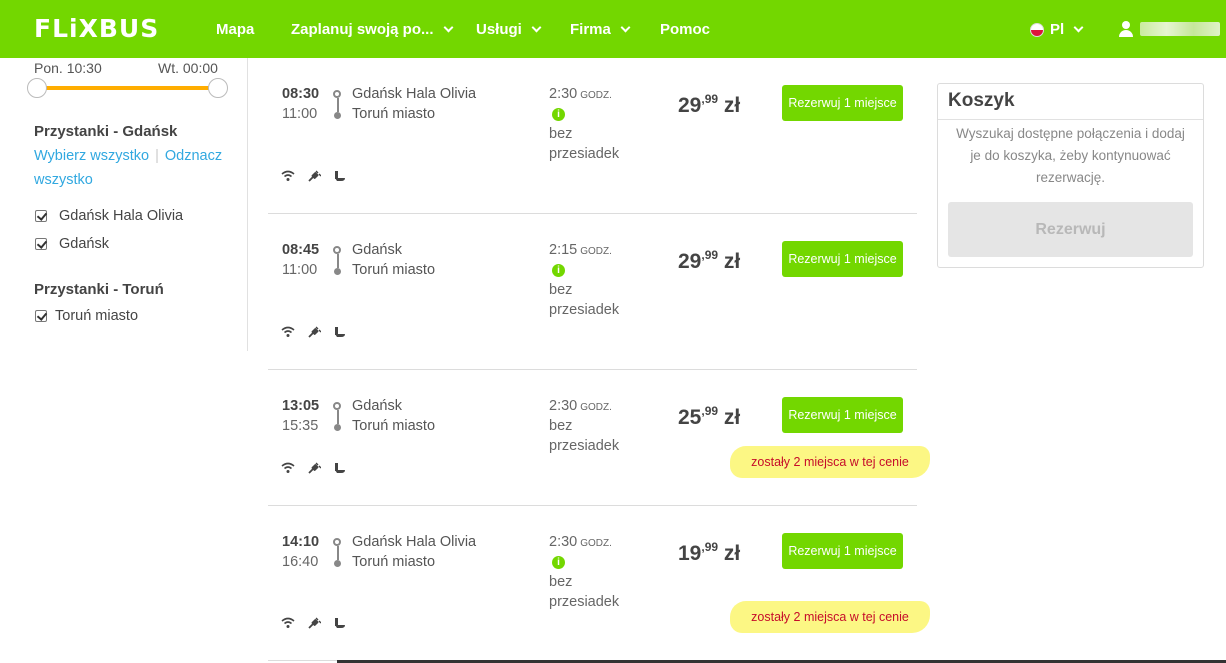 Image resolution: width=1226 pixels, height=663 pixels. What do you see at coordinates (134, 168) in the screenshot?
I see `stops-gdansk-links: Wybierz wszystko | Odznacz wszystko` at bounding box center [134, 168].